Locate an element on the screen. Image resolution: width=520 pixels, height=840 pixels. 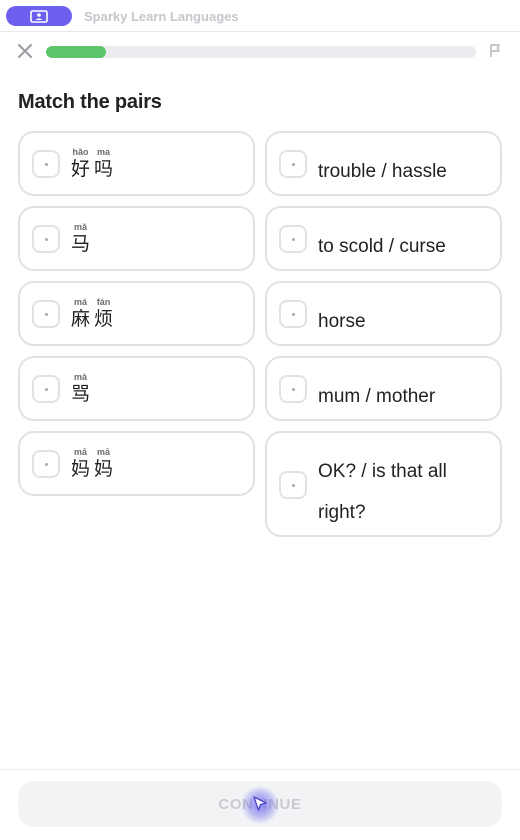
english-meaning: horse is located at coordinates (342, 321).